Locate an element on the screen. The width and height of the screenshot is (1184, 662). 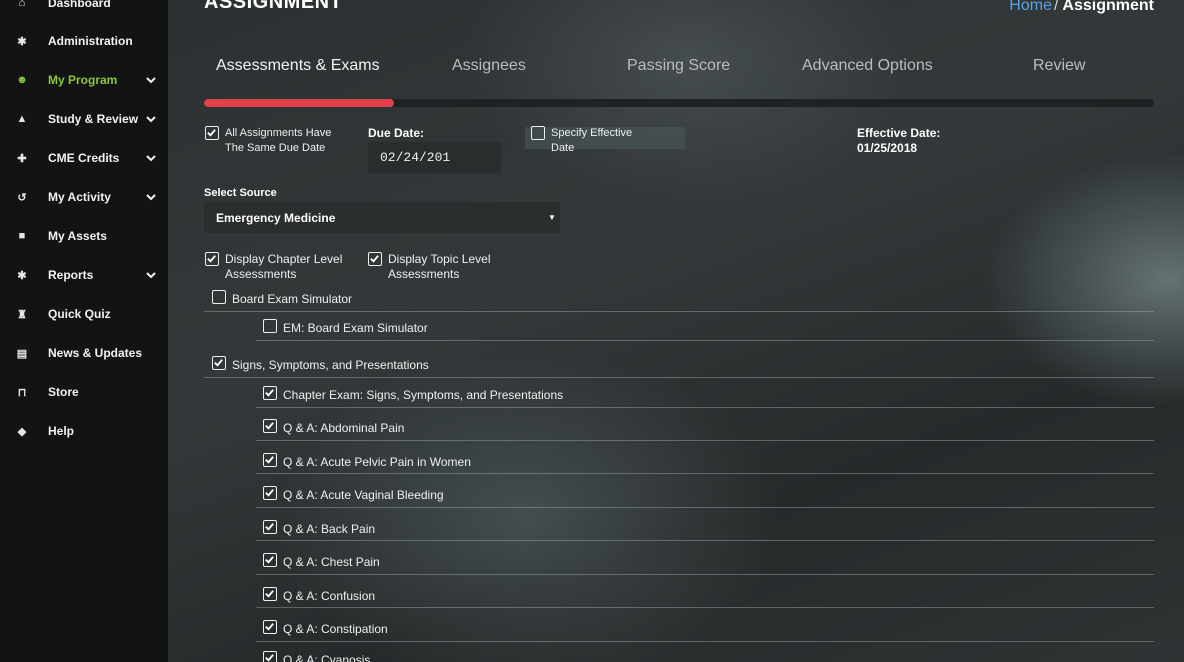
book-icon: ■ is located at coordinates (22, 236).